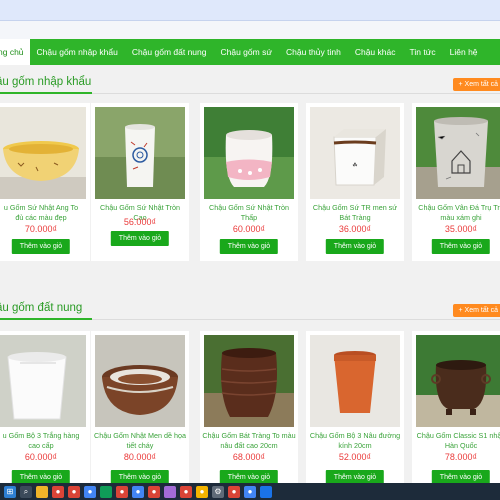 The height and width of the screenshot is (500, 500). What do you see at coordinates (355, 381) in the screenshot?
I see `terracotta-pot-icon` at bounding box center [355, 381].